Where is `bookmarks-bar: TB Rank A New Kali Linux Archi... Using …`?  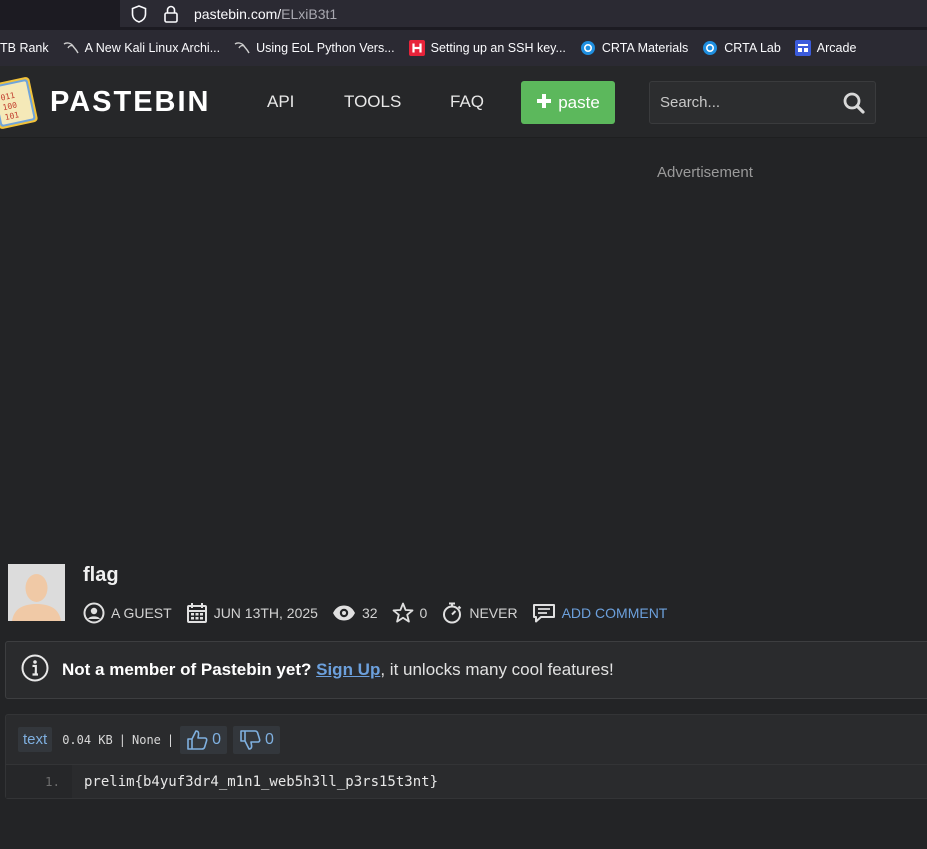
bookmarks-bar: TB Rank A New Kali Linux Archi... Using … is located at coordinates (463, 48).